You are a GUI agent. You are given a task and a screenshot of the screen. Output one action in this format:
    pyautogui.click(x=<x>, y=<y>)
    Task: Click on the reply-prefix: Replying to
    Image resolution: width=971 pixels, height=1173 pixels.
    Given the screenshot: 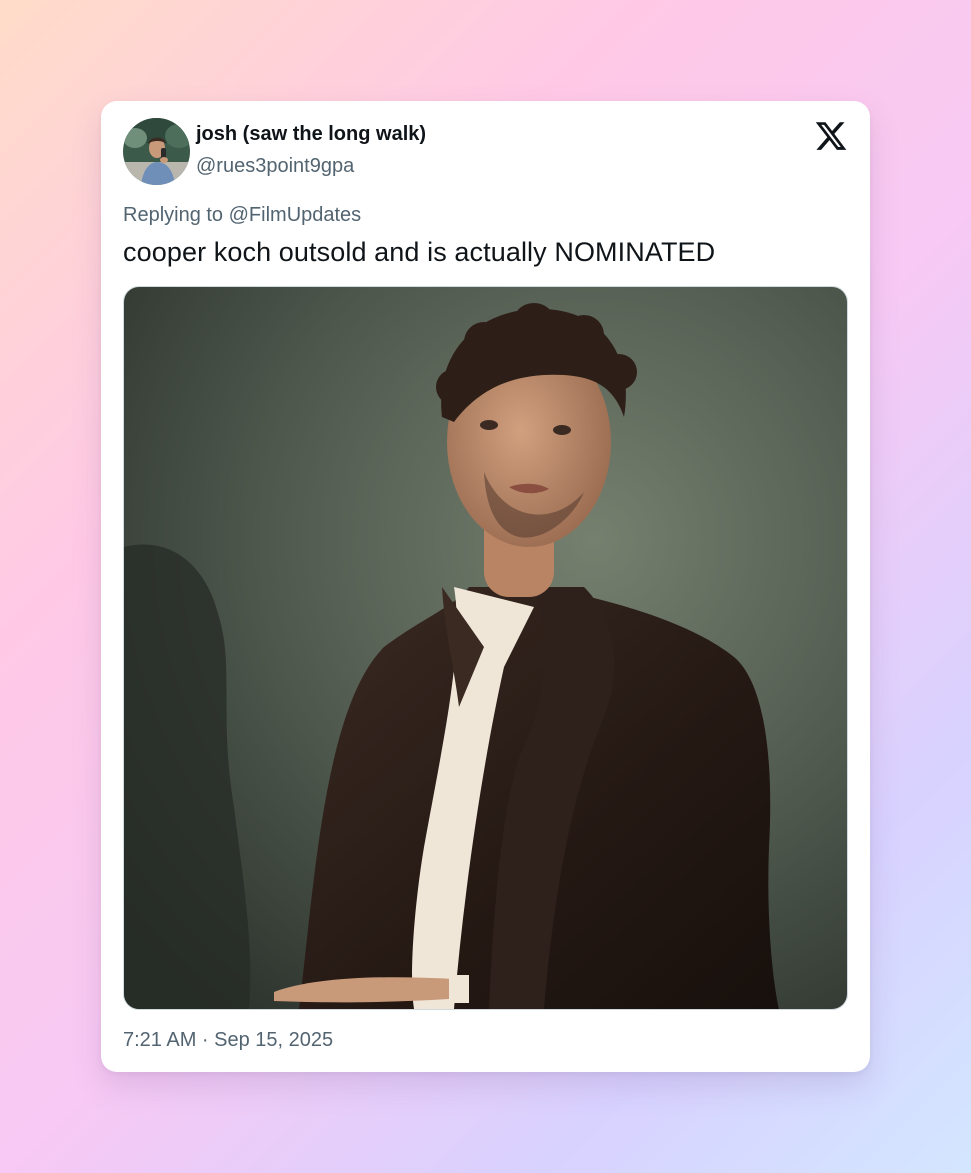 What is the action you would take?
    pyautogui.click(x=176, y=215)
    